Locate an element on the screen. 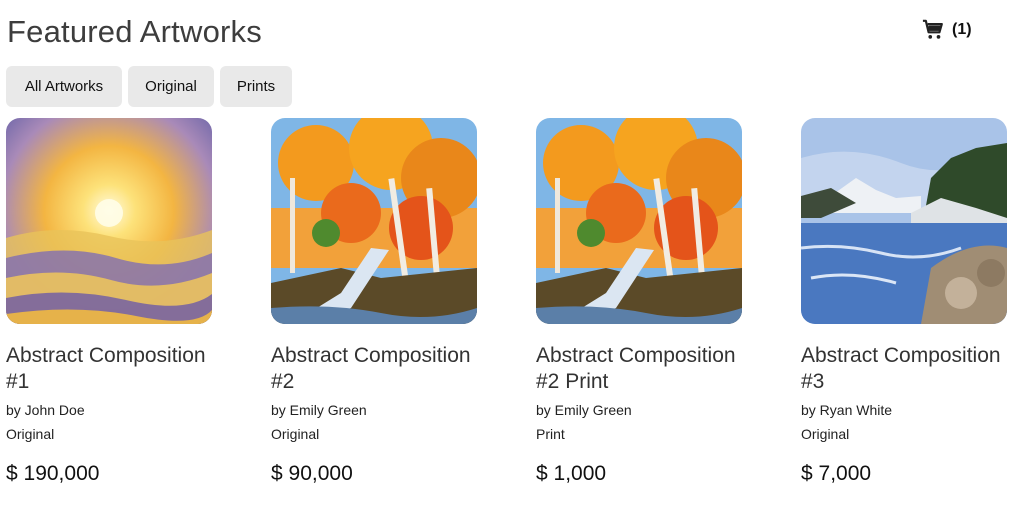 This screenshot has width=1024, height=519. cart-button: (1) is located at coordinates (947, 30).